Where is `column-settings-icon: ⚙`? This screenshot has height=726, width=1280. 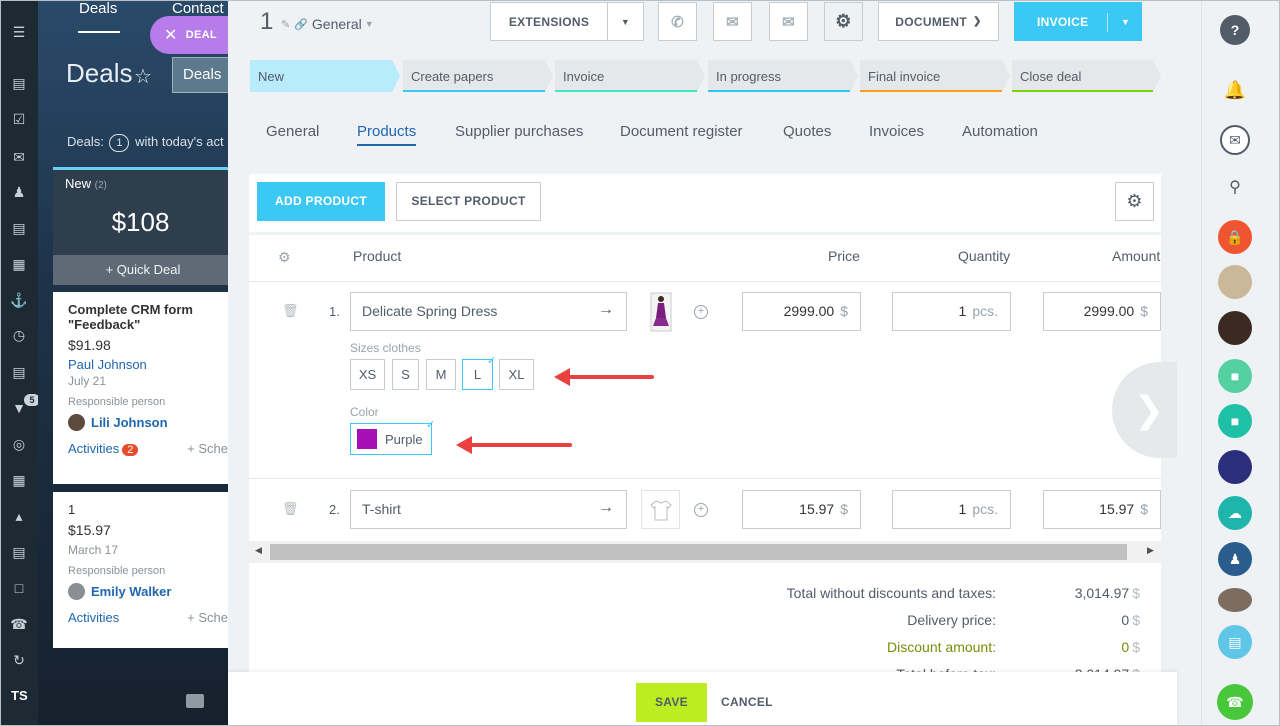
column-settings-icon: ⚙ is located at coordinates (284, 257).